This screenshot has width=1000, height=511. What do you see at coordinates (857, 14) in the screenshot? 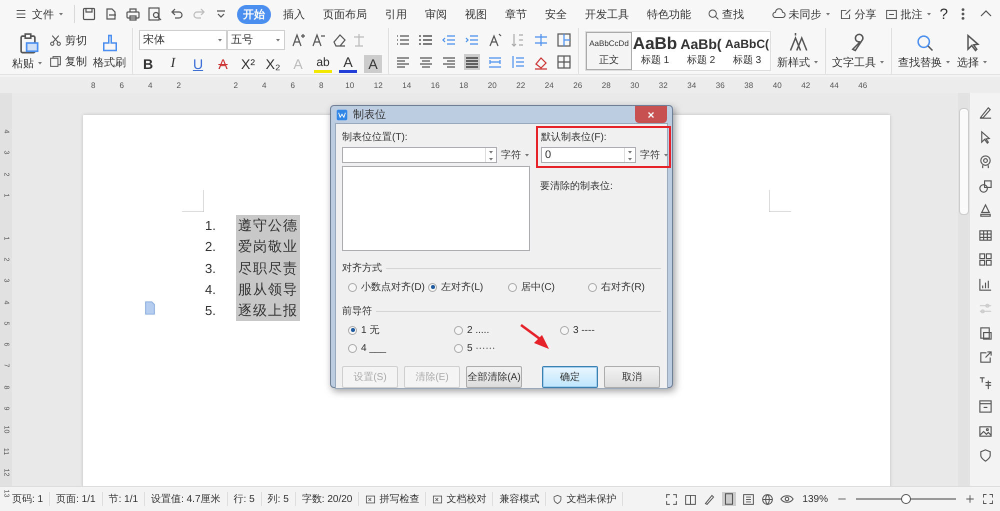
I see `share-button: 分享` at bounding box center [857, 14].